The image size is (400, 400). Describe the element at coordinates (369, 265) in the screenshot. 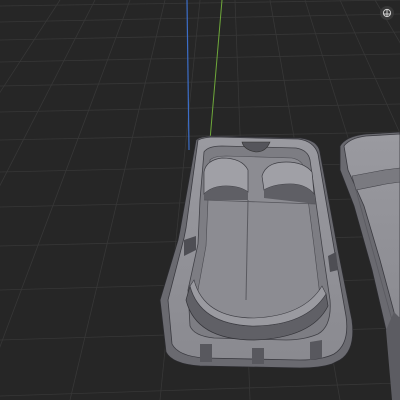

I see `phone-case-second` at that location.